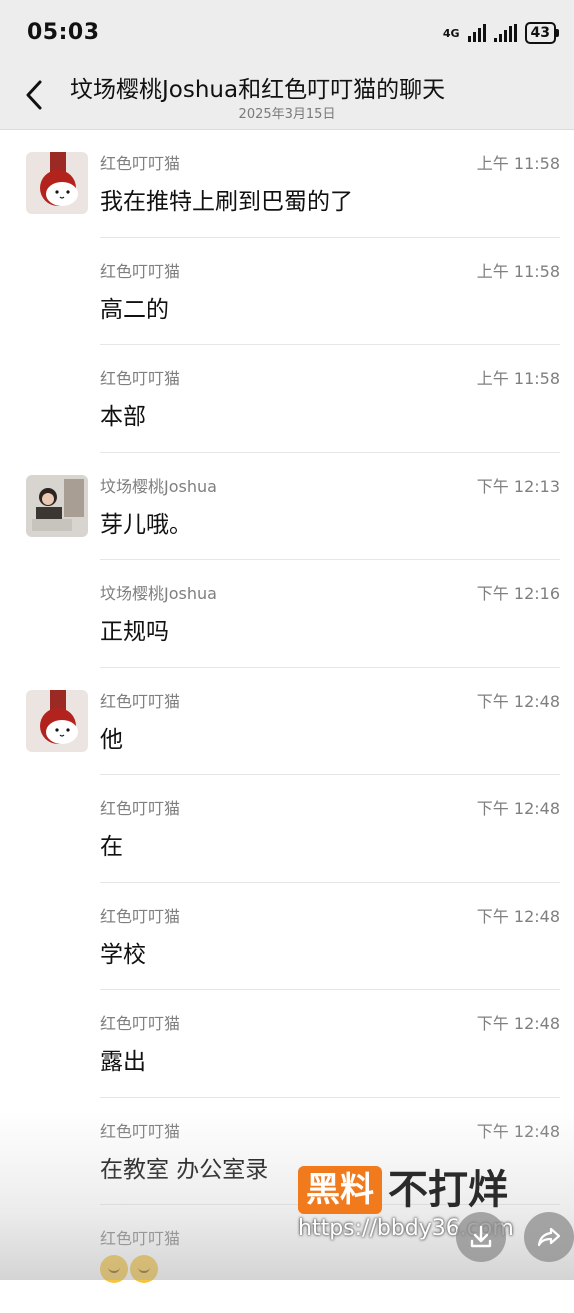 The image size is (574, 1313). I want to click on status-bar: 05:03 4G 43, so click(287, 33).